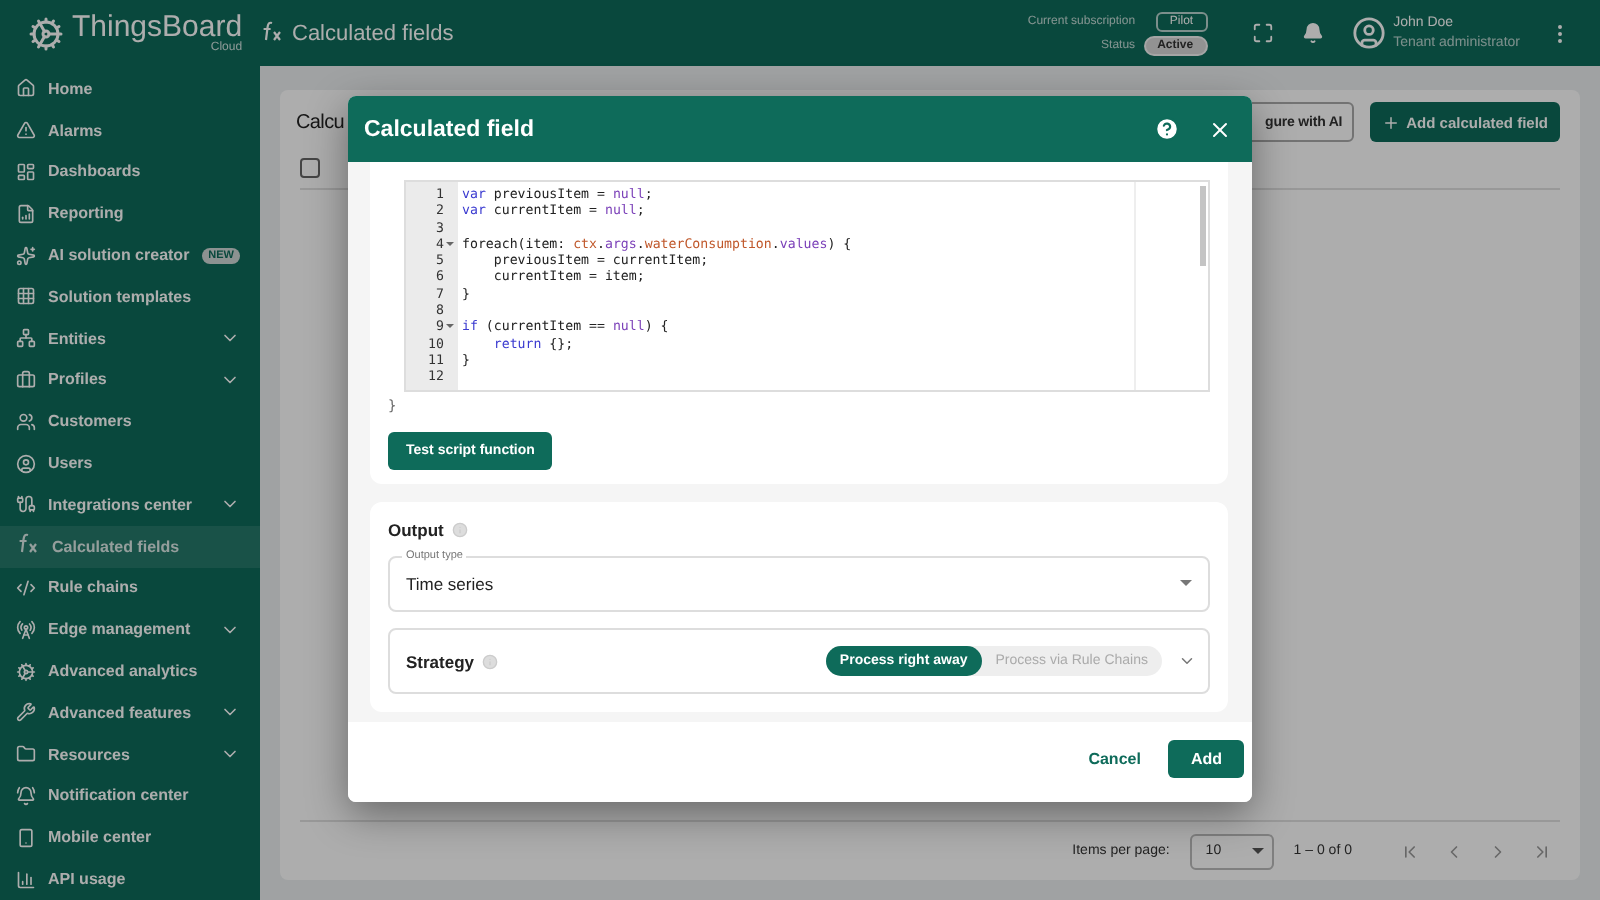 The height and width of the screenshot is (900, 1600). What do you see at coordinates (26, 130) in the screenshot?
I see `warning-icon` at bounding box center [26, 130].